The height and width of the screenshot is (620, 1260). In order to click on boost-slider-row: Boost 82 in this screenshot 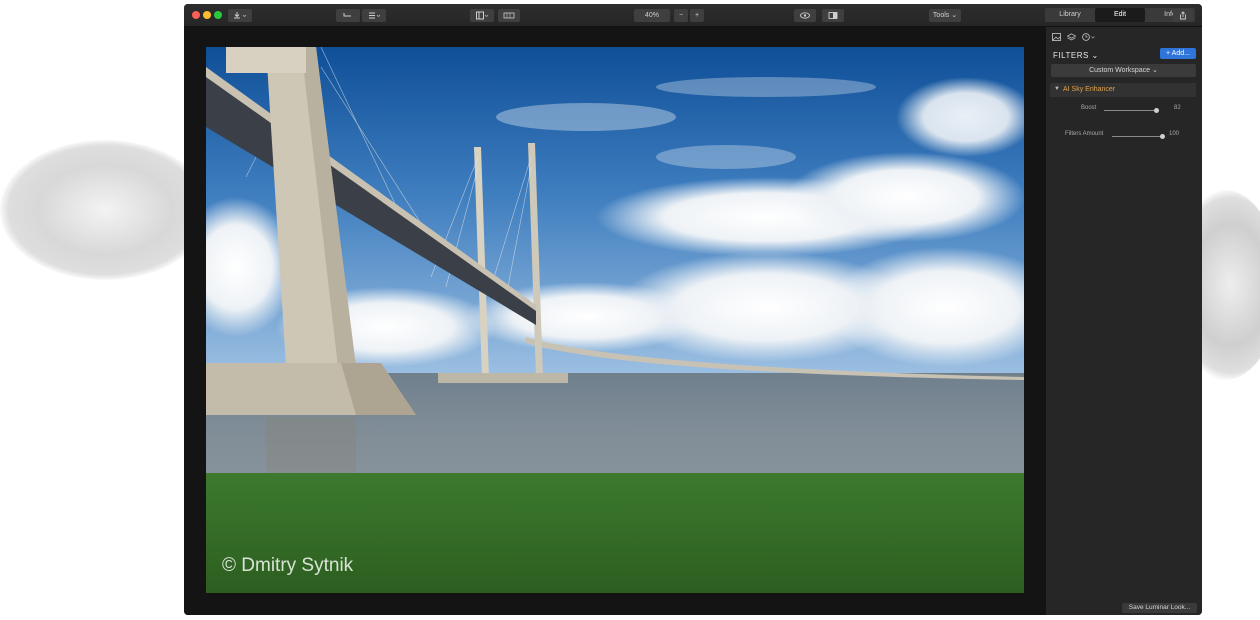, I will do `click(1124, 110)`.